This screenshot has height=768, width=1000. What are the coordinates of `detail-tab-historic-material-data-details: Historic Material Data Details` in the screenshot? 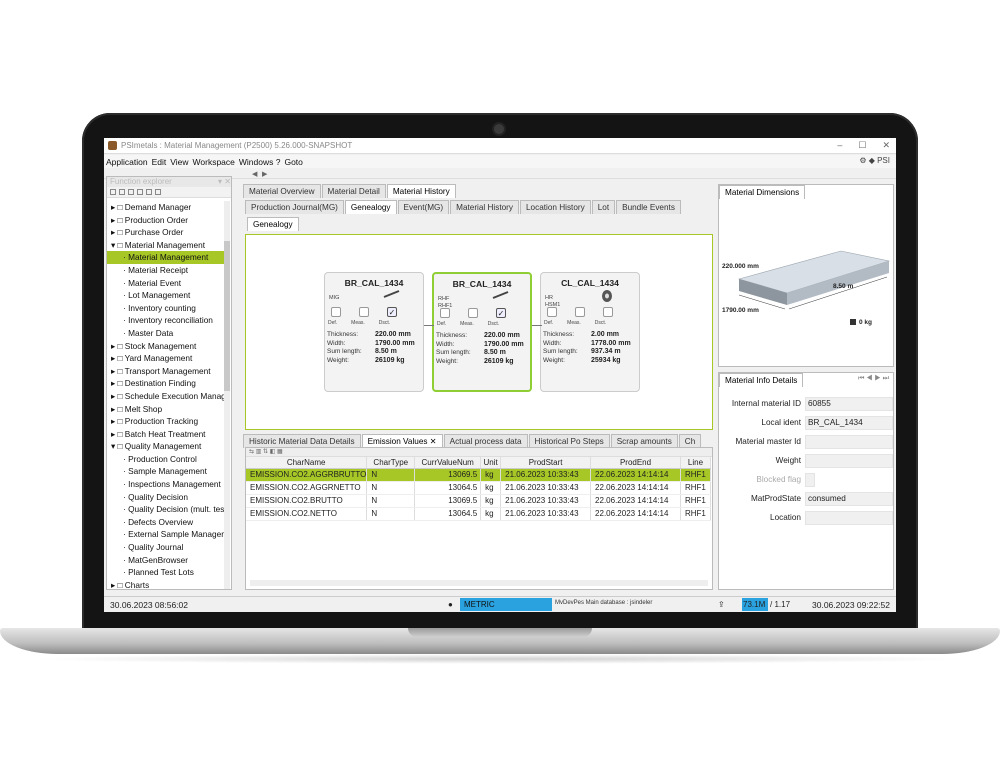 It's located at (302, 441).